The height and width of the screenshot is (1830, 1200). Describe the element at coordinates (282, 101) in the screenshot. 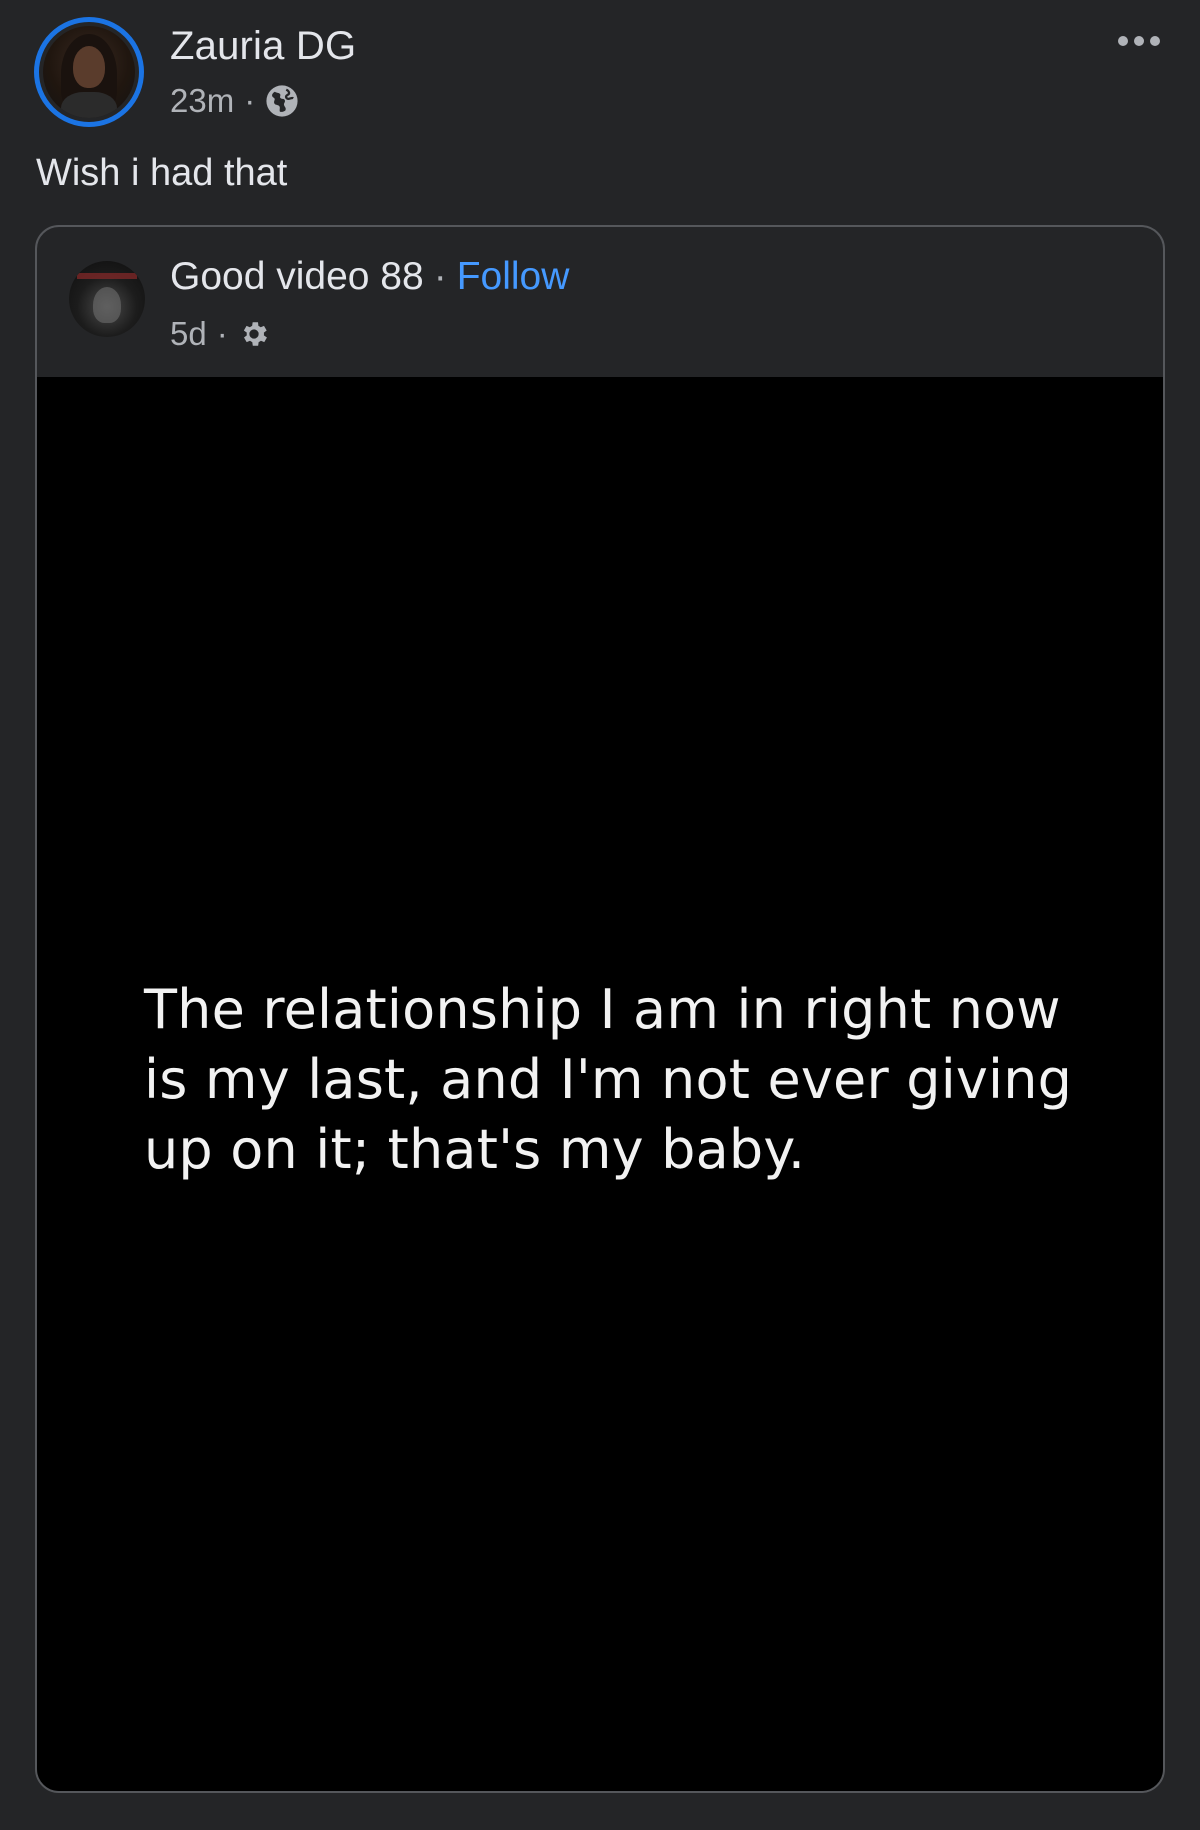

I see `globe-icon` at that location.